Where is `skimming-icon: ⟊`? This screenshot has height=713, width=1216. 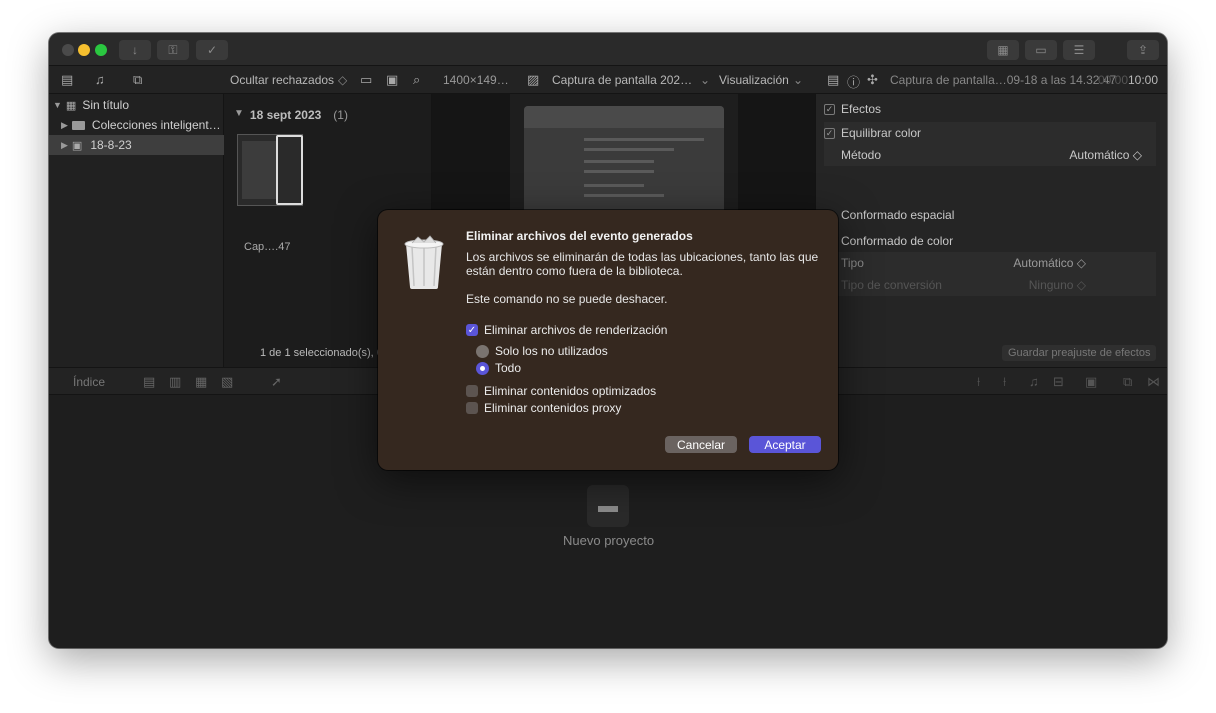 skimming-icon: ⟊ is located at coordinates (978, 382).